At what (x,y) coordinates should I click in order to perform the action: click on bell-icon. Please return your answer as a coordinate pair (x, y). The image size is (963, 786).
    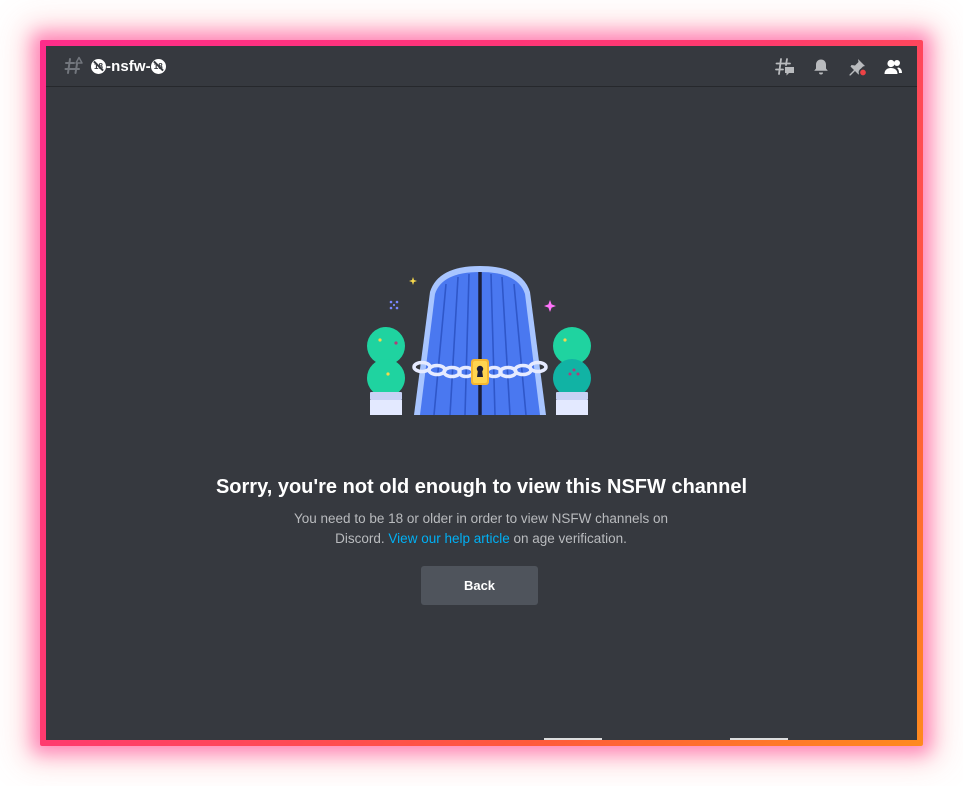
    Looking at the image, I should click on (821, 67).